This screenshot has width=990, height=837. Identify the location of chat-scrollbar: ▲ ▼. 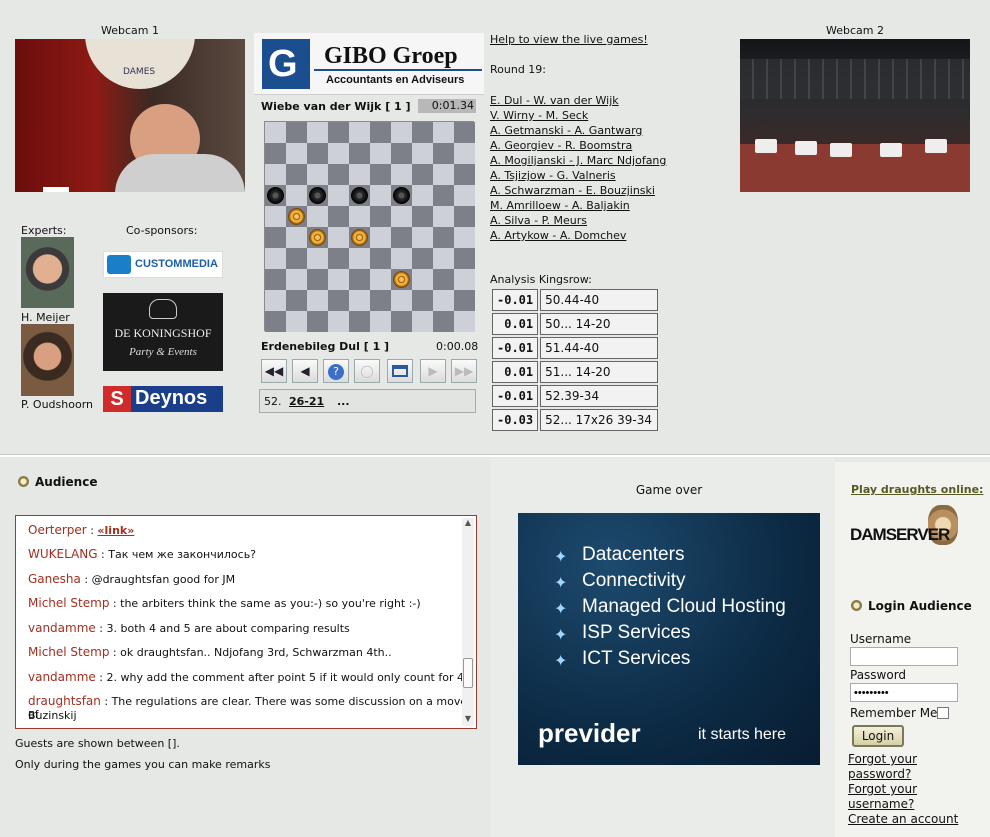
(468, 622).